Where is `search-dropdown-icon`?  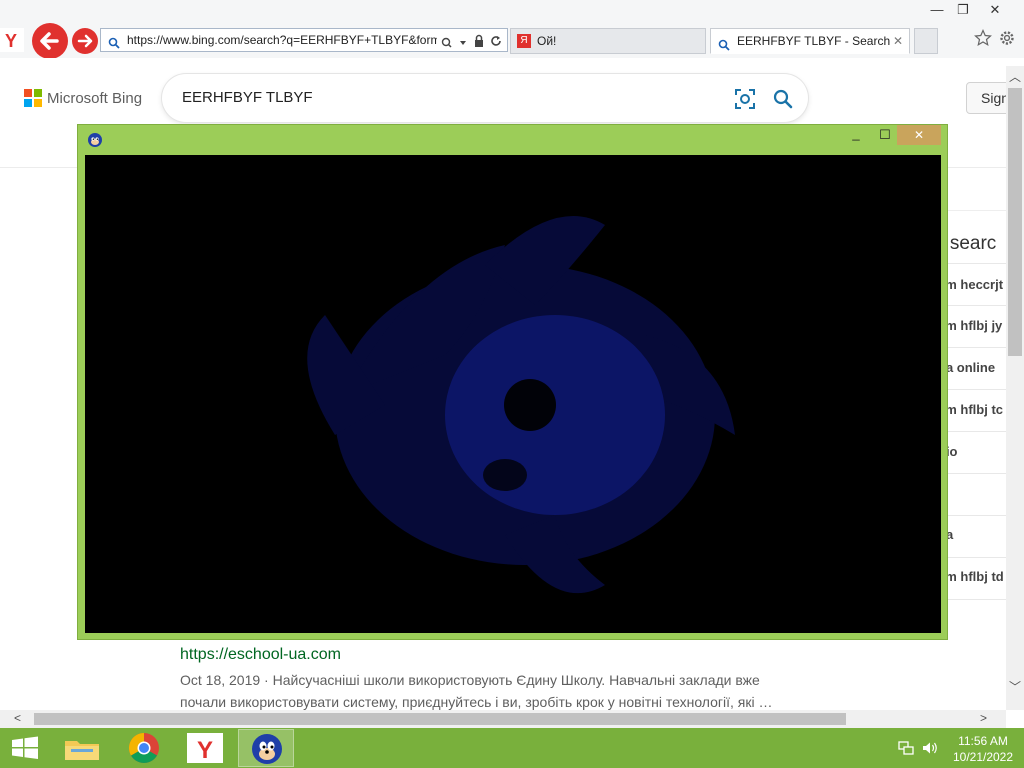 search-dropdown-icon is located at coordinates (456, 45).